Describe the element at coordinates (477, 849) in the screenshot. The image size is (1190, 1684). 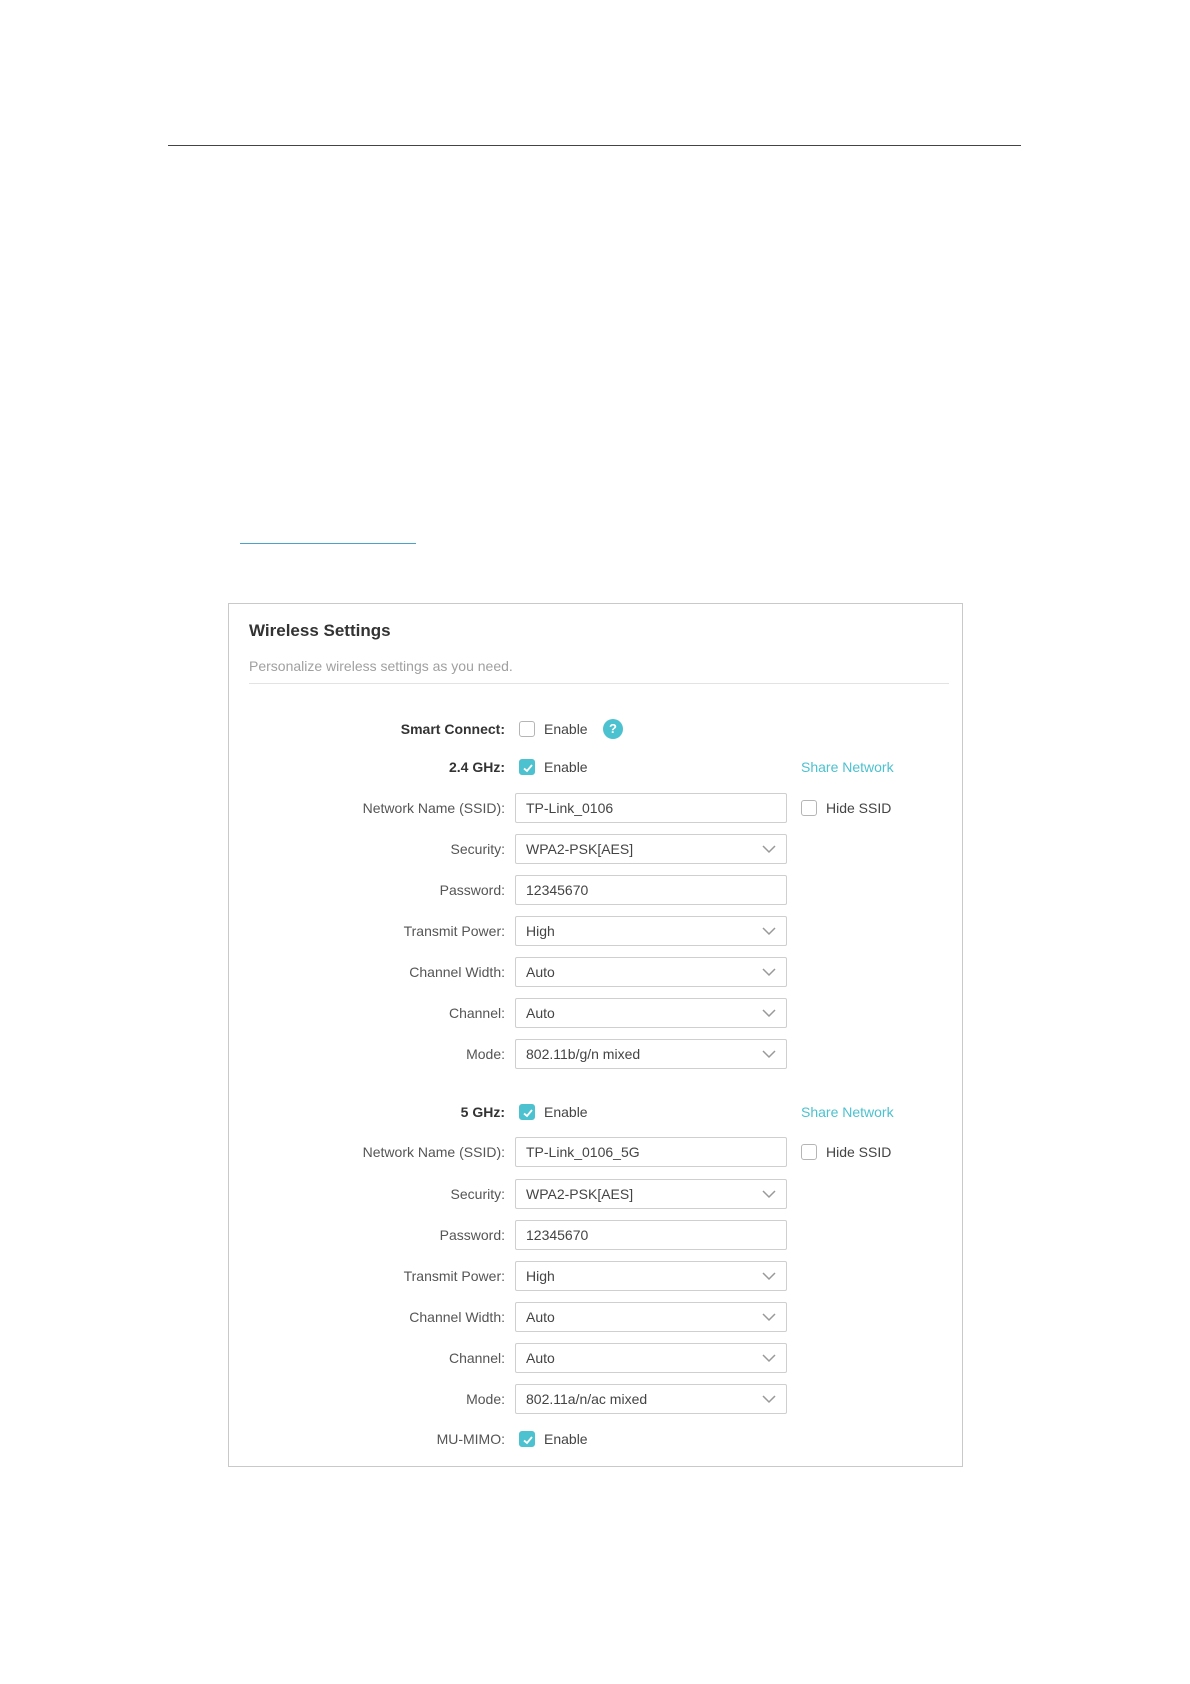
I see `band-24-security-label: Security:` at that location.